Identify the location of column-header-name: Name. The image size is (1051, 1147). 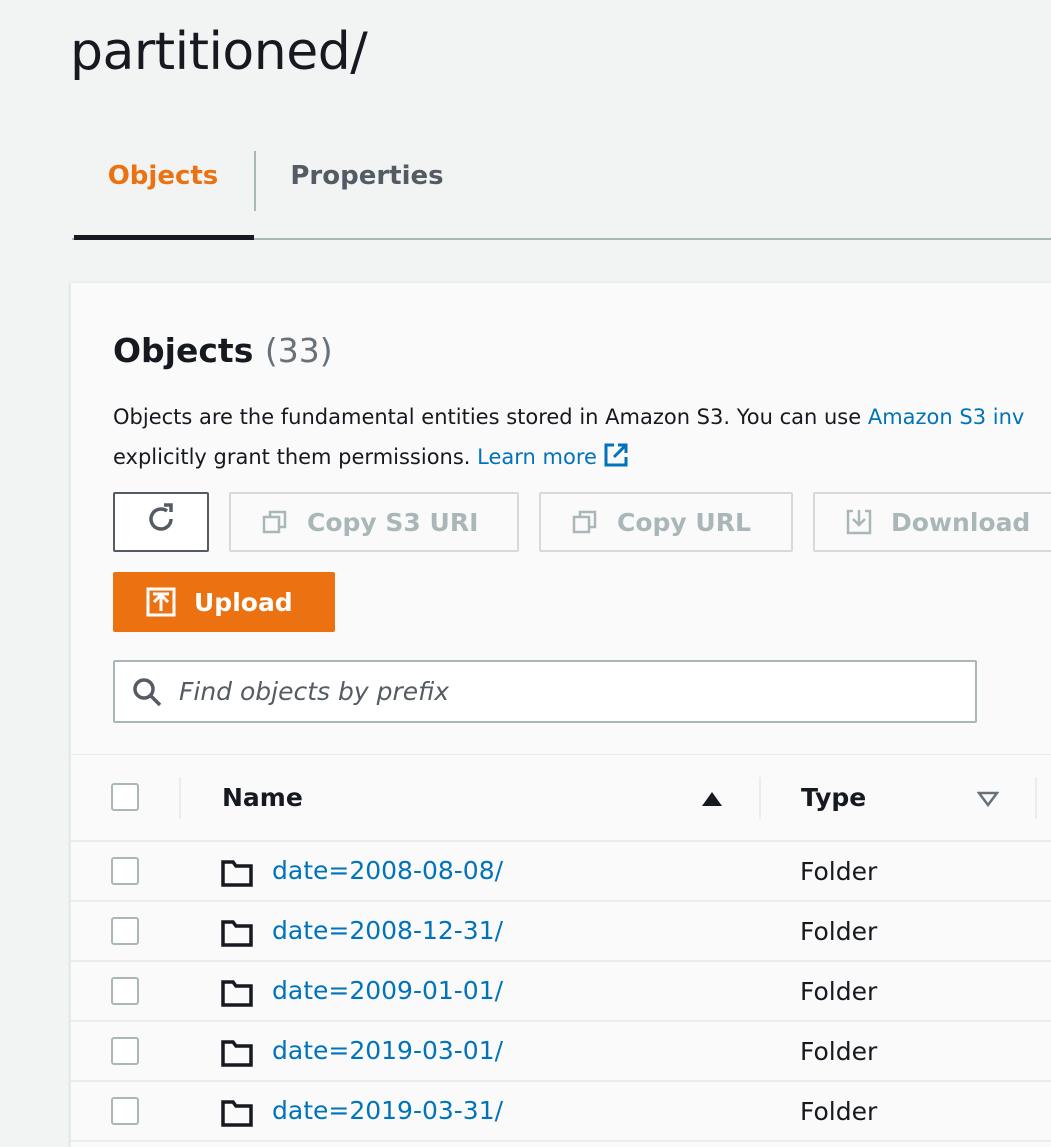
(262, 797).